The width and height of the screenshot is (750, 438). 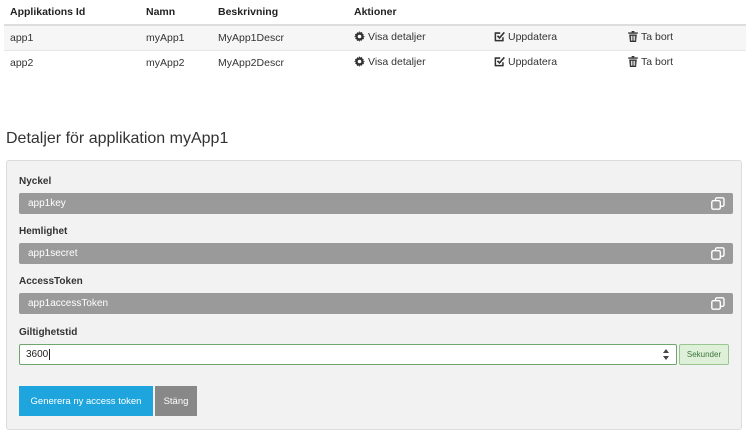 What do you see at coordinates (348, 354) in the screenshot?
I see `validity-input: 3600` at bounding box center [348, 354].